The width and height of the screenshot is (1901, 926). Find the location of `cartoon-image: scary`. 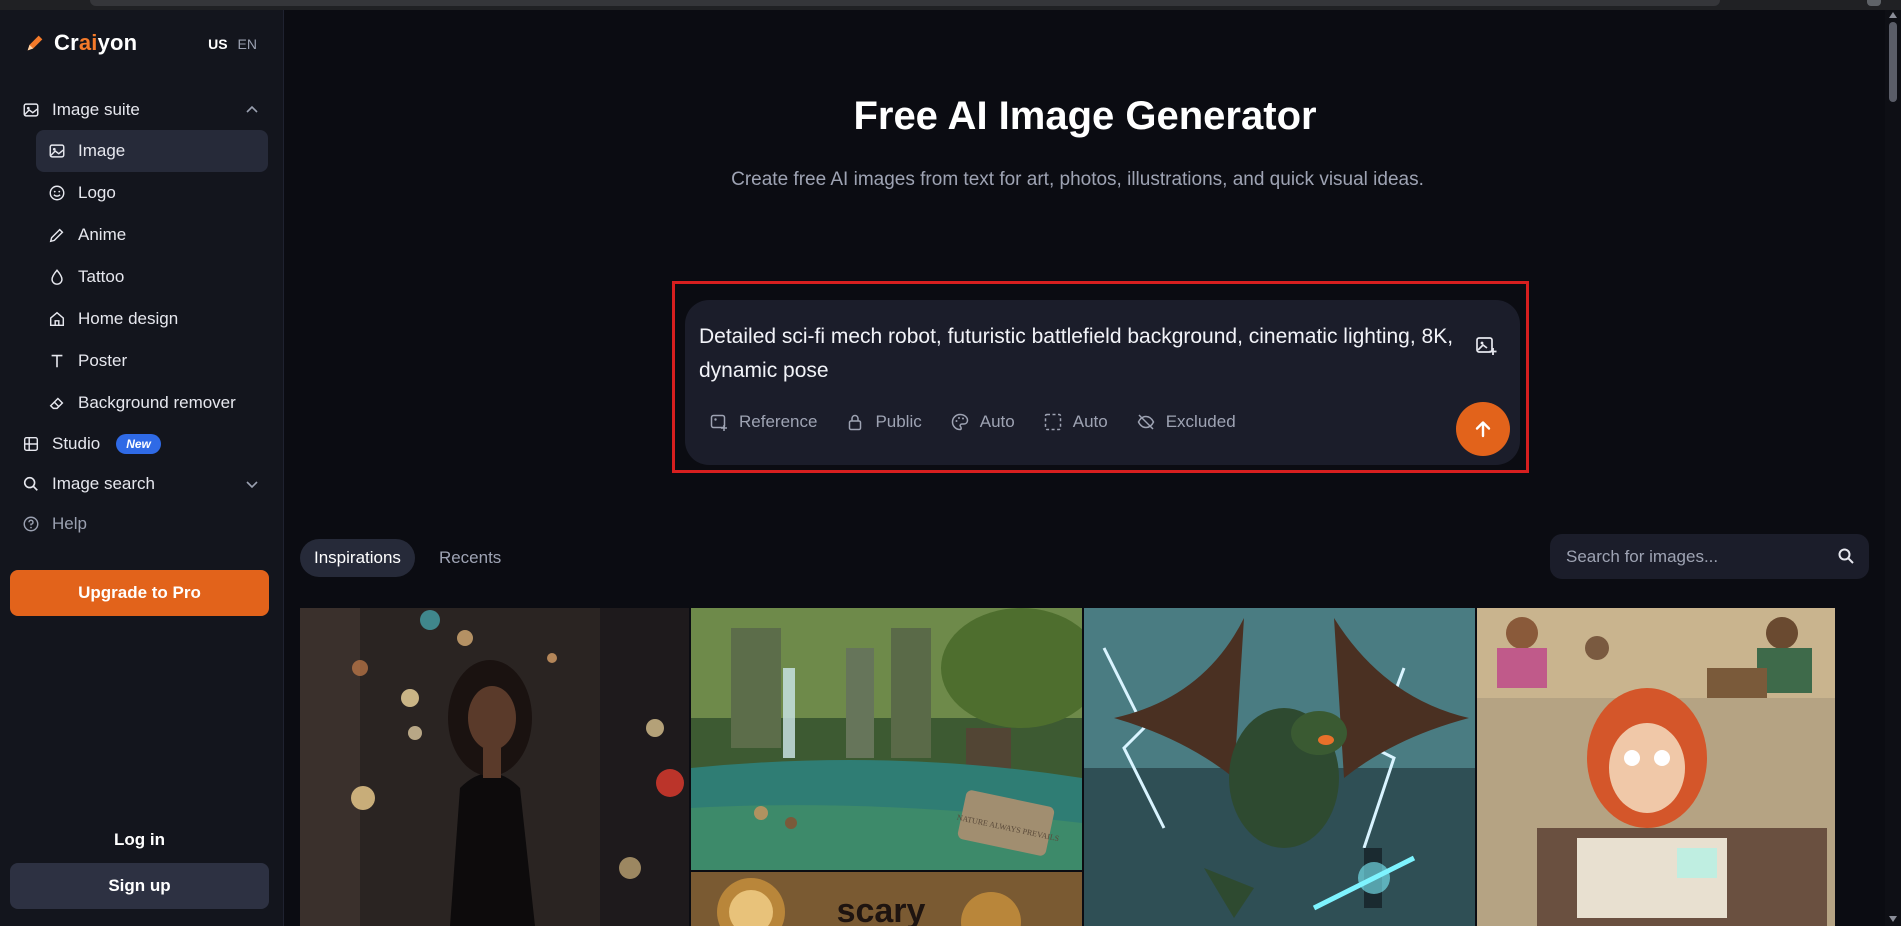

cartoon-image: scary is located at coordinates (886, 899).